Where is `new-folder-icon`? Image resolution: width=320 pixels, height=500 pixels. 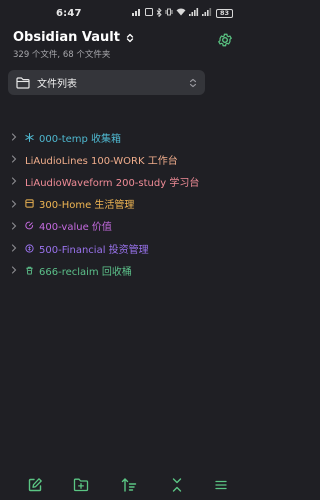
new-folder-icon is located at coordinates (81, 485).